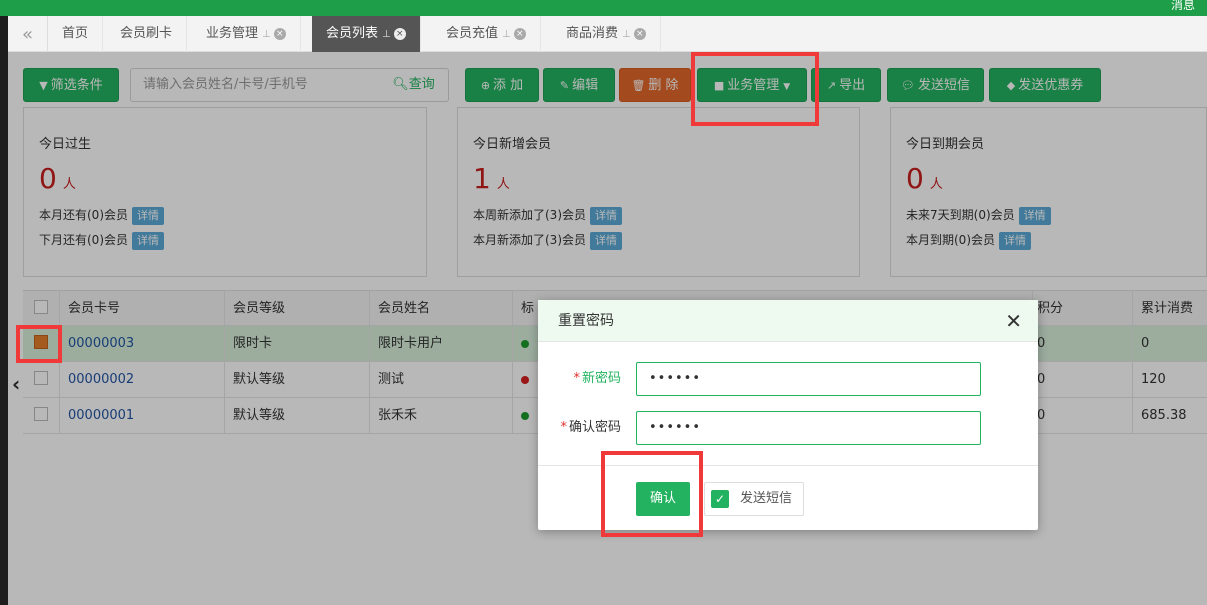  What do you see at coordinates (147, 34) in the screenshot?
I see `tab-member-swipe: 会员刷卡` at bounding box center [147, 34].